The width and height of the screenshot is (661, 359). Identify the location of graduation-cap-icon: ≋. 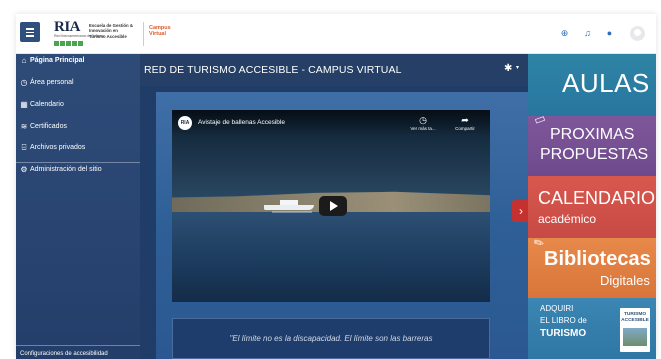
(24, 126).